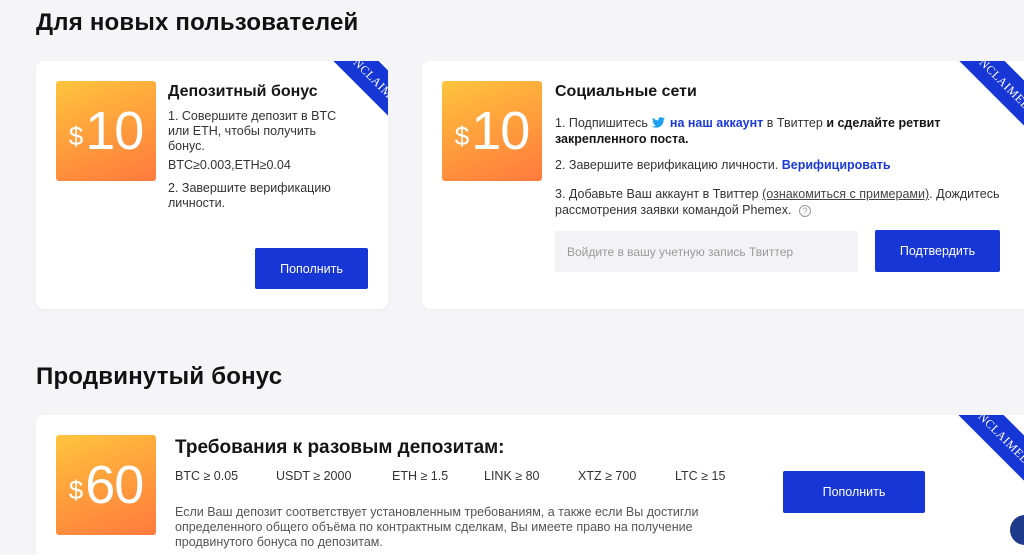 Image resolution: width=1024 pixels, height=555 pixels. What do you see at coordinates (197, 22) in the screenshot?
I see `section-title-new-users: Для новых пользователей` at bounding box center [197, 22].